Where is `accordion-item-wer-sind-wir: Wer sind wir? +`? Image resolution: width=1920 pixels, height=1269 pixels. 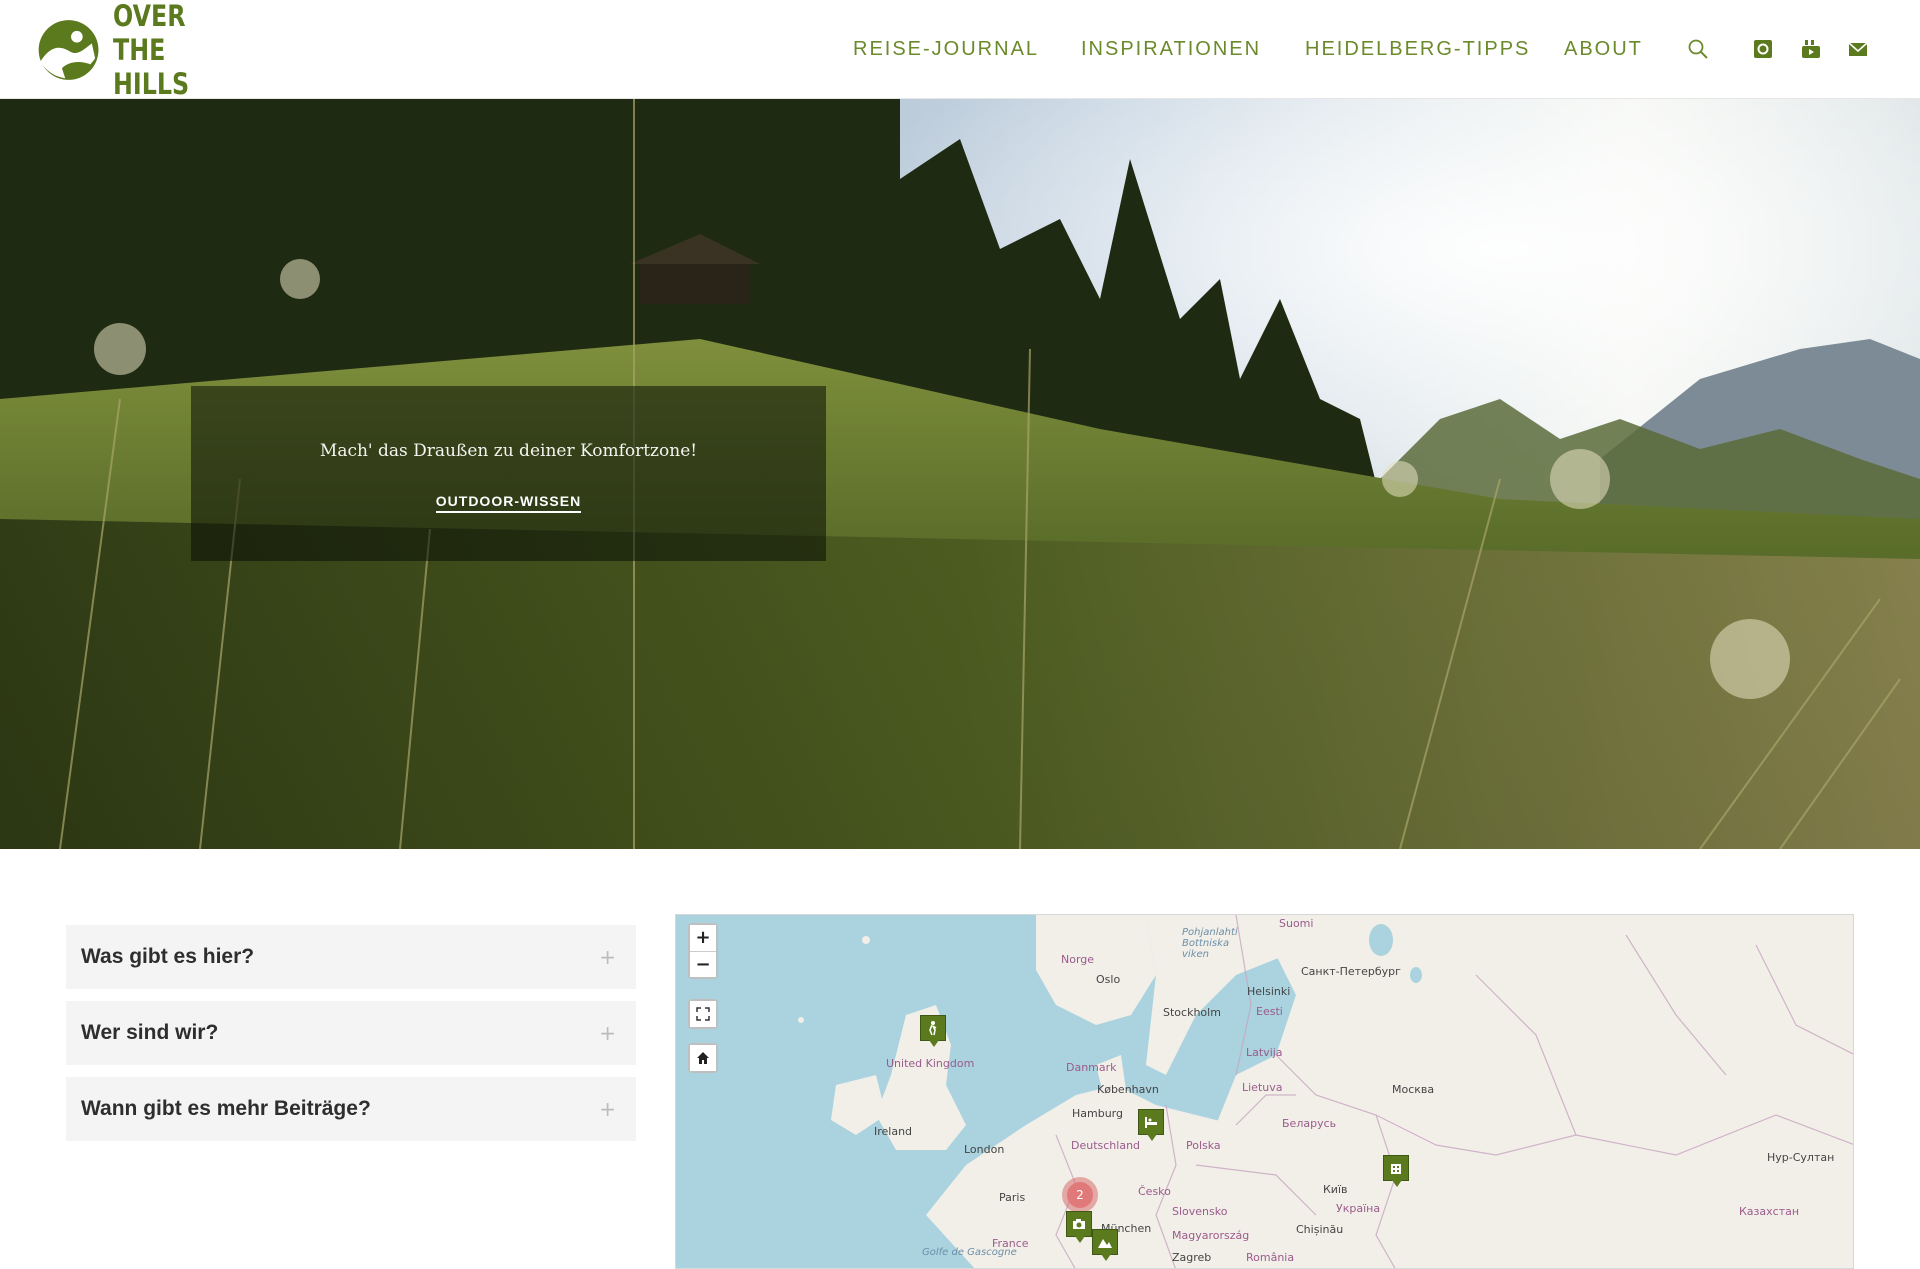
accordion-item-wer-sind-wir: Wer sind wir? + is located at coordinates (351, 1033).